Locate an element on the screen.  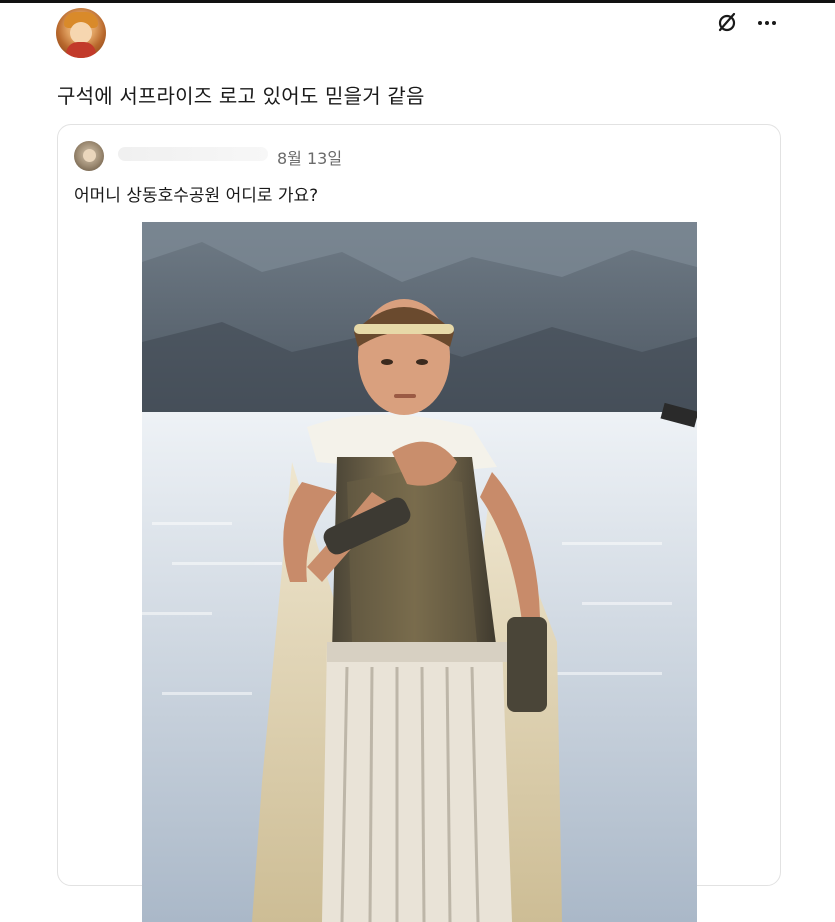
quoted-author-name-blurred is located at coordinates (193, 154).